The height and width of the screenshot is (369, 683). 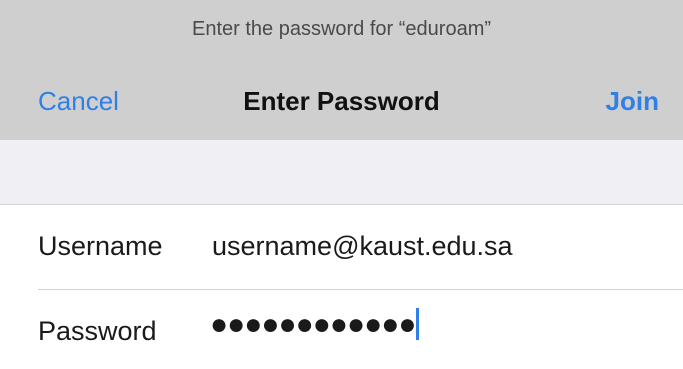 What do you see at coordinates (78, 101) in the screenshot?
I see `cancel-button: Cancel` at bounding box center [78, 101].